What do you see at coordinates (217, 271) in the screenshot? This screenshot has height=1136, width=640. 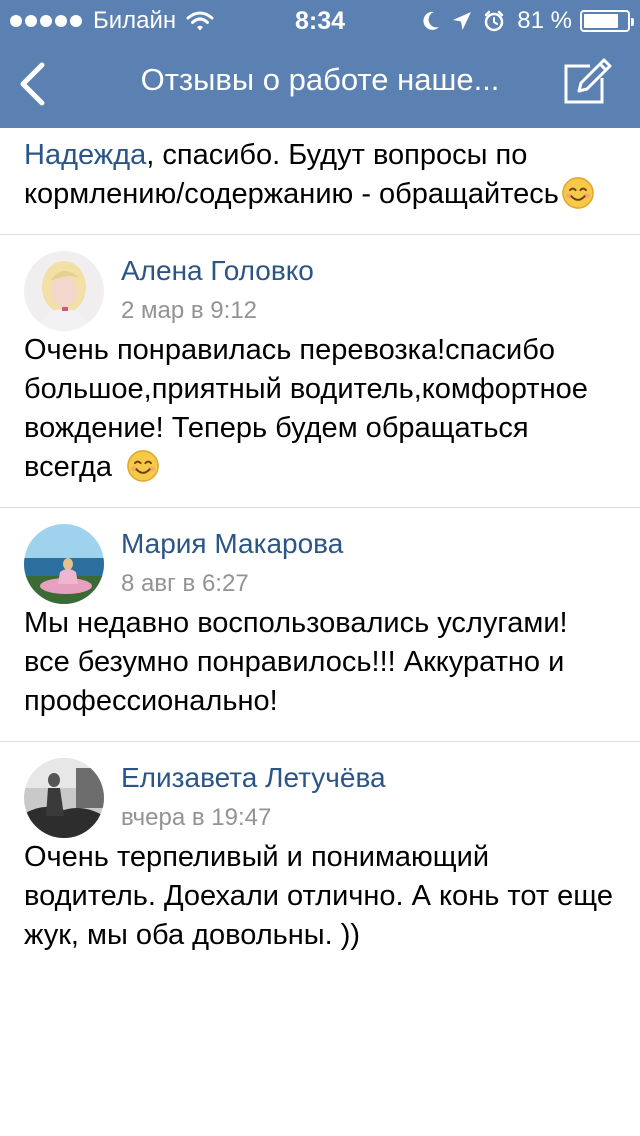 I see `author-name: Алена Головко` at bounding box center [217, 271].